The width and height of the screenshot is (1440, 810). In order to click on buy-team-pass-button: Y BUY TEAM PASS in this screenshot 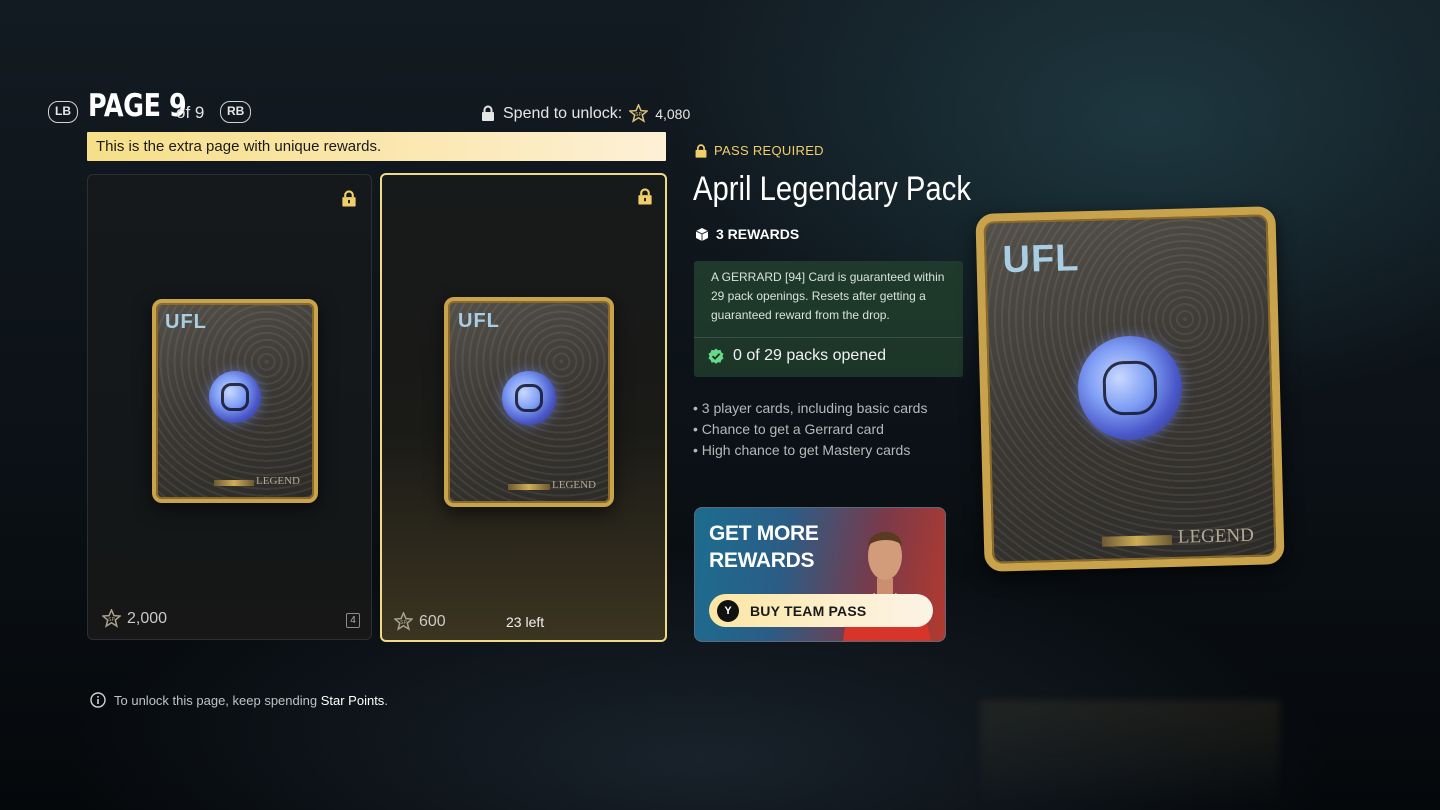, I will do `click(821, 610)`.